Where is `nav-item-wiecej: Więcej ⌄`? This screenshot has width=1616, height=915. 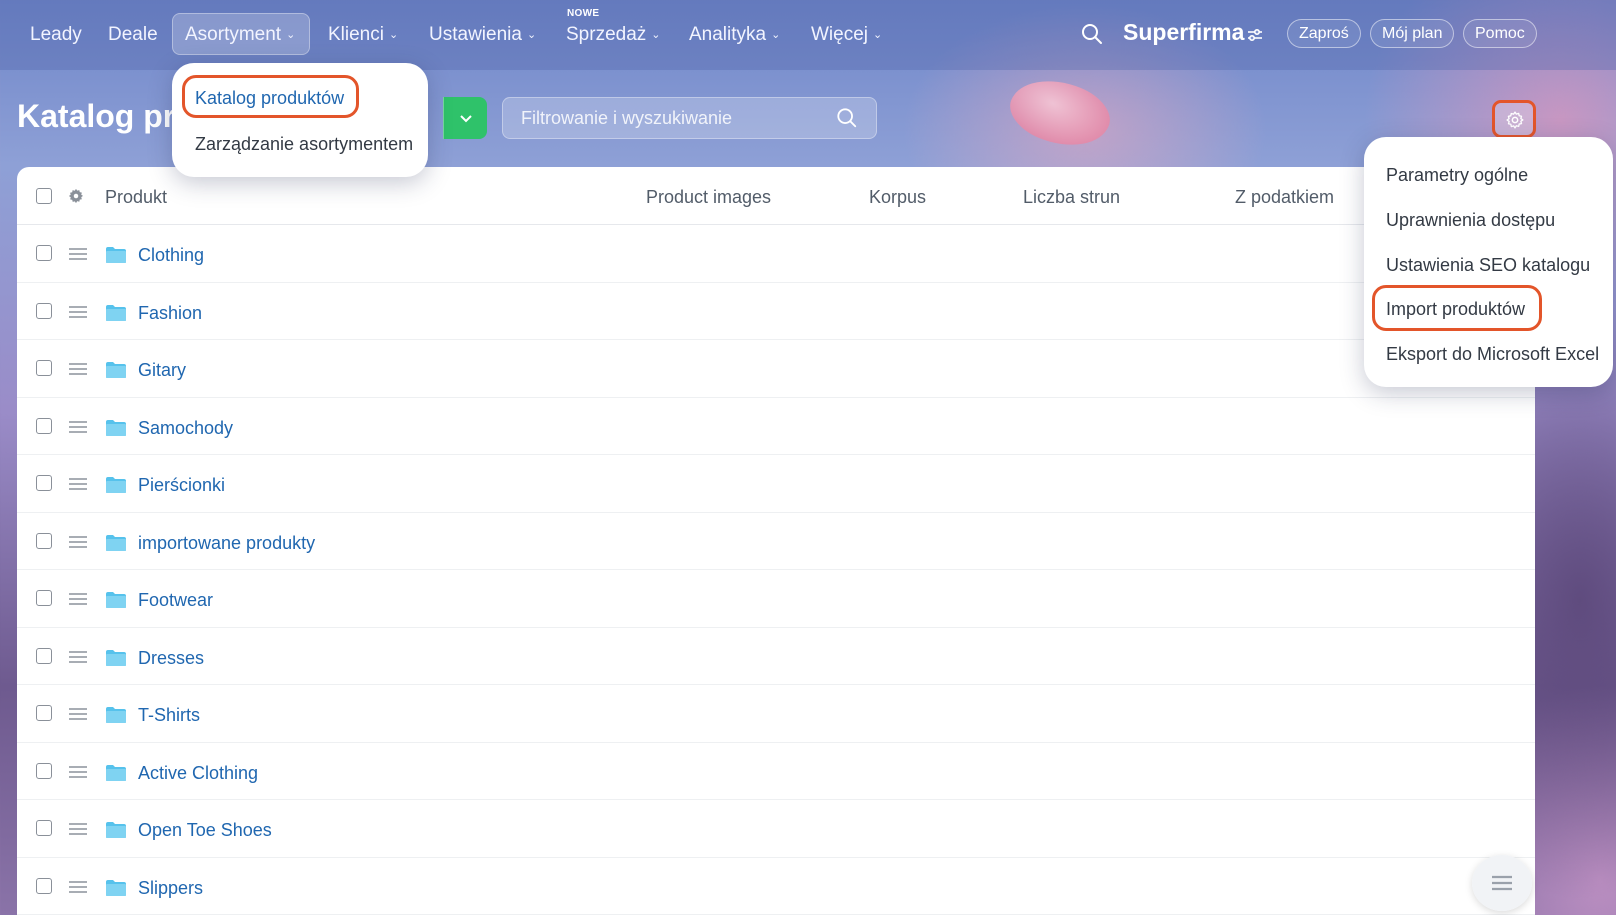
nav-item-wiecej: Więcej ⌄ is located at coordinates (846, 35).